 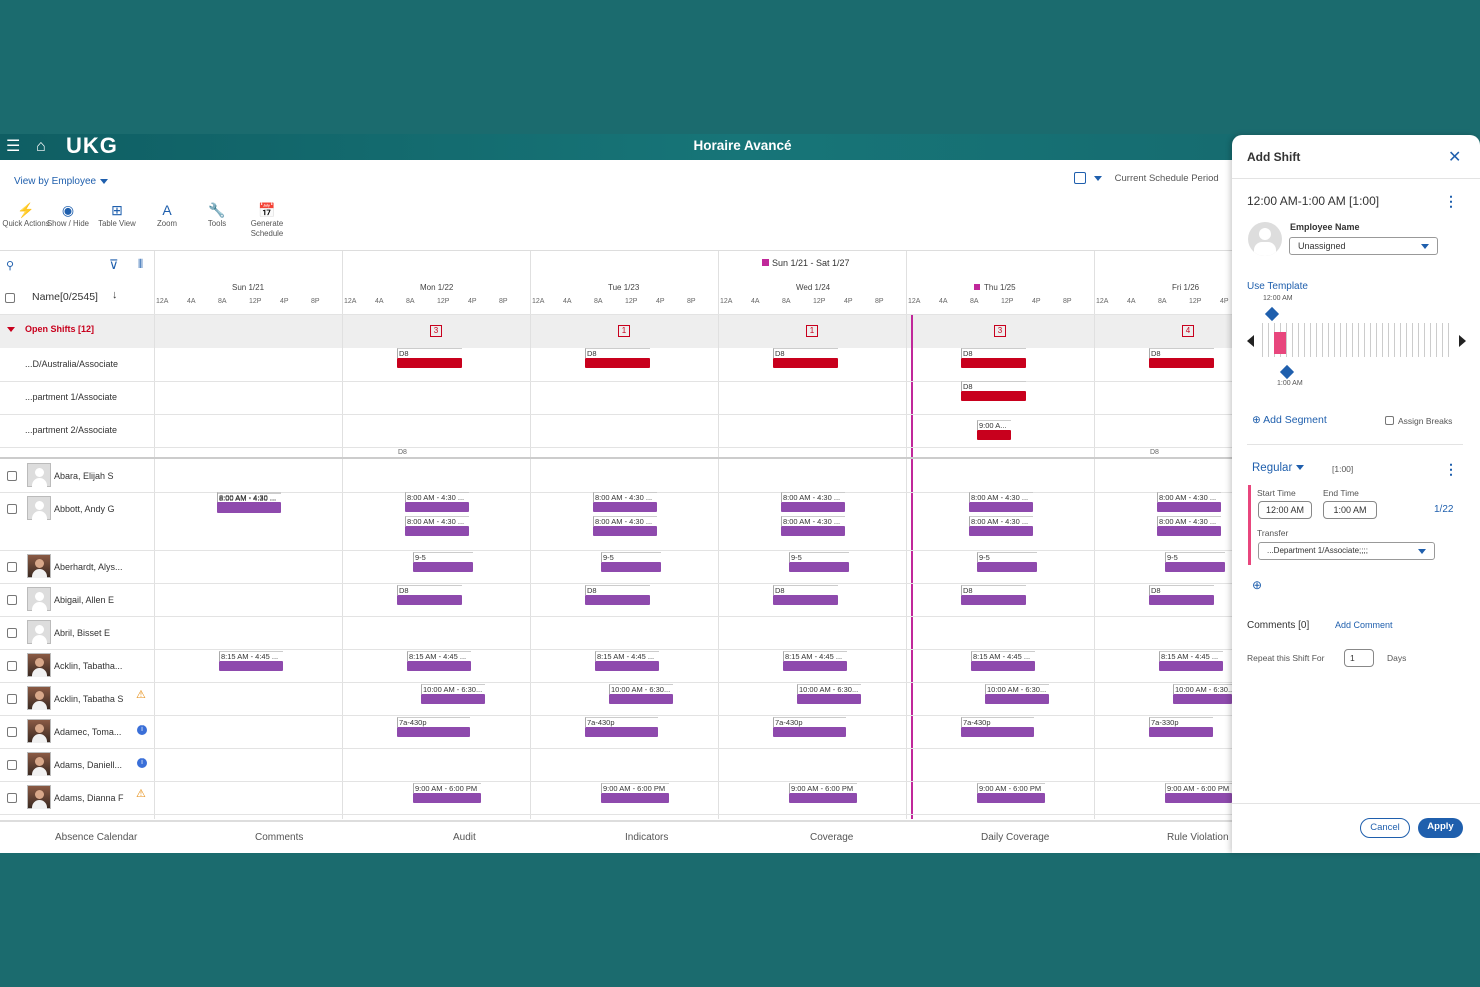 I want to click on add-segment-button: ⊕ Add Segment, so click(x=1289, y=420).